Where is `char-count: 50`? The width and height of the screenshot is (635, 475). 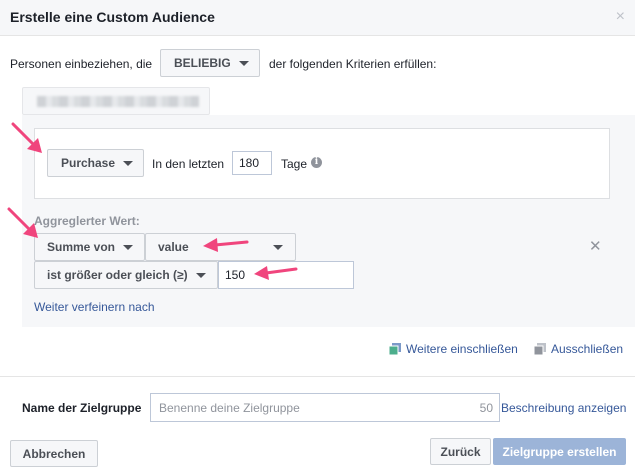 char-count: 50 is located at coordinates (486, 407).